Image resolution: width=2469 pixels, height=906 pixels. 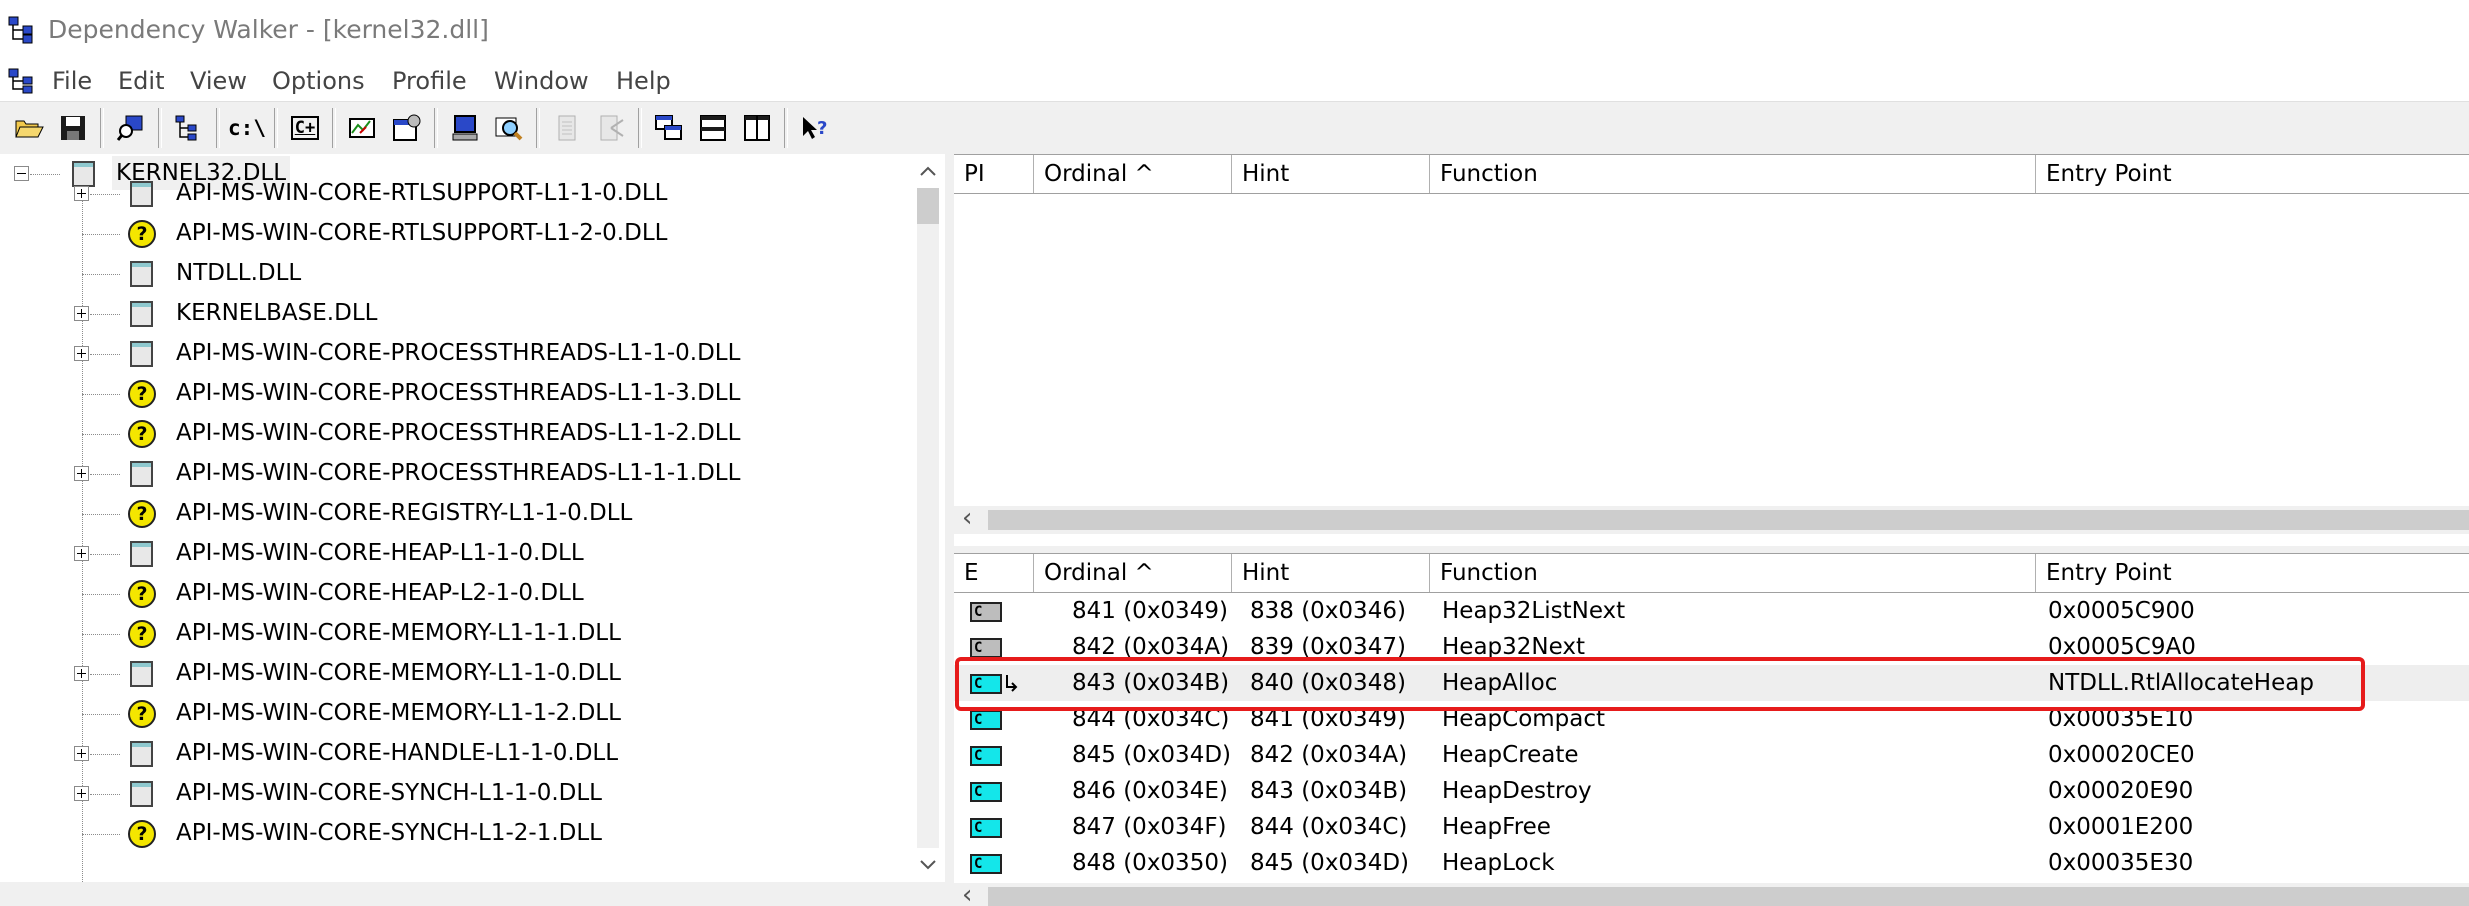 I want to click on find-icon, so click(x=131, y=128).